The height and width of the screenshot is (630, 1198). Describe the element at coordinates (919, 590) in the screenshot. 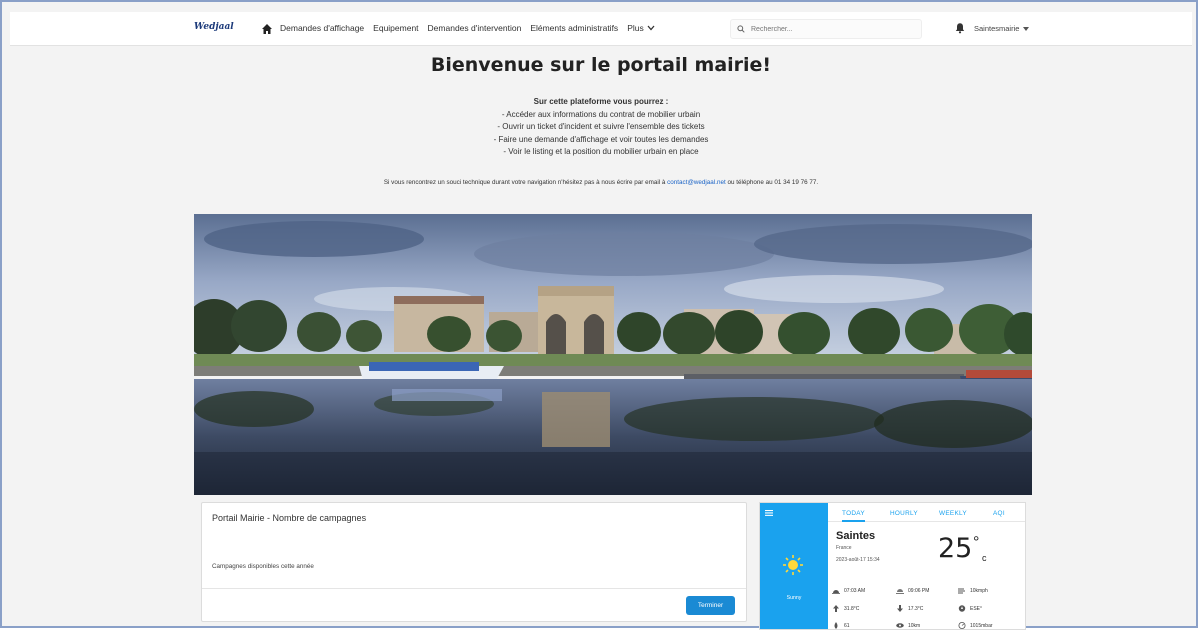

I see `stat-sunset-value: 09:06 PM` at that location.